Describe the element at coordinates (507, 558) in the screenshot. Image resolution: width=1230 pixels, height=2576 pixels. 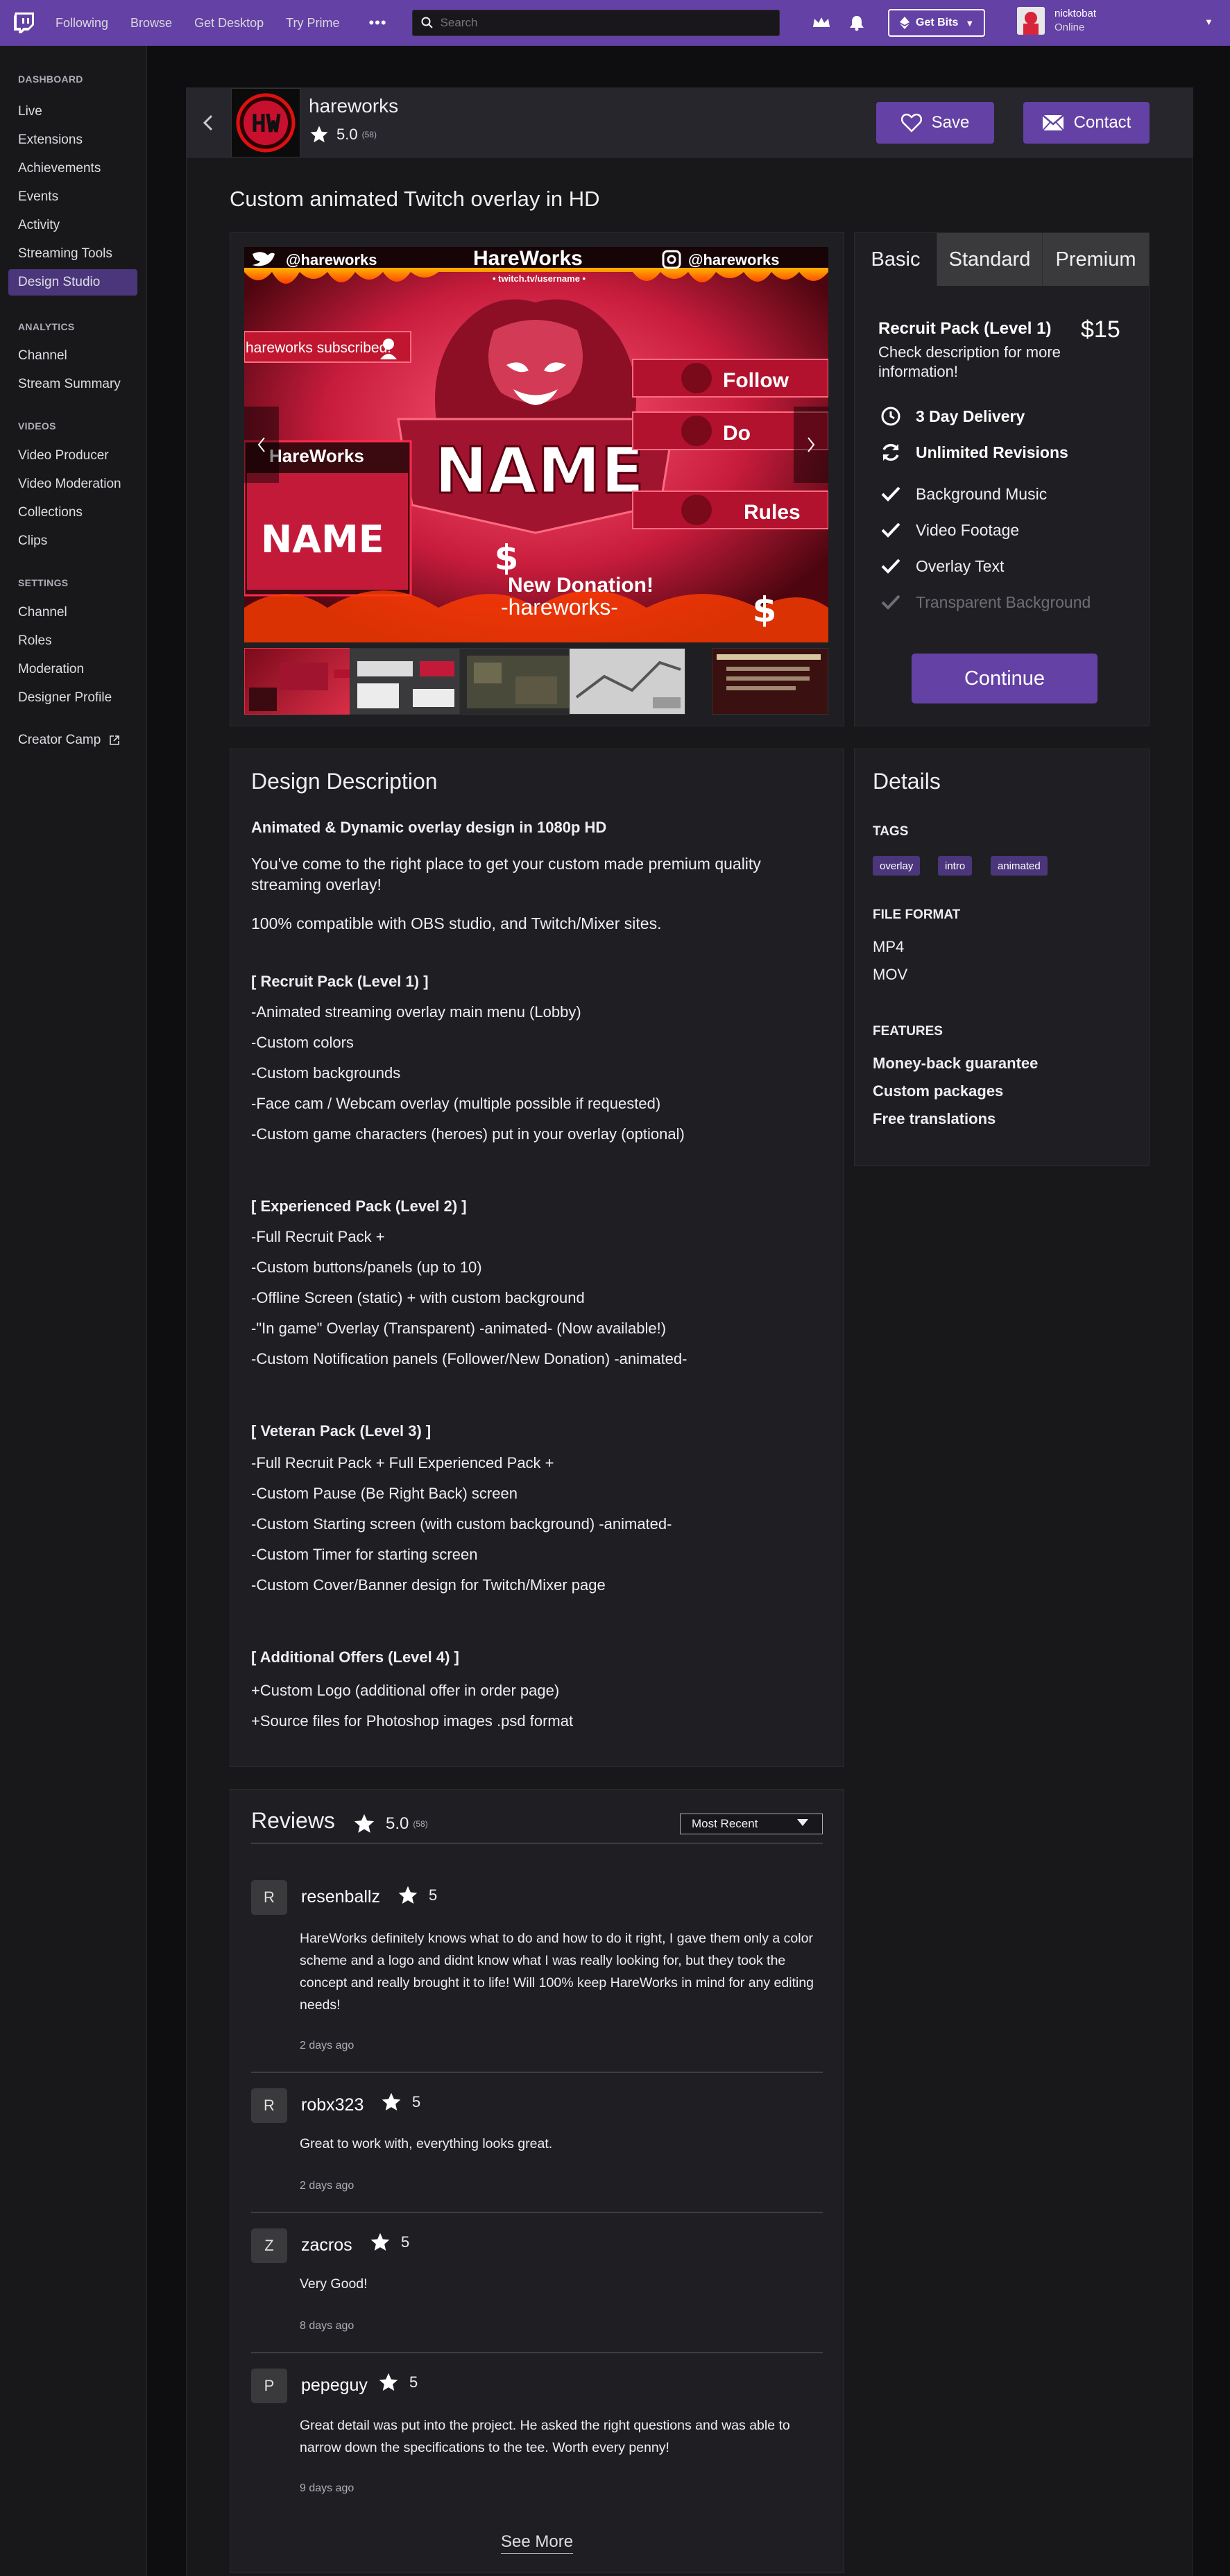
I see `dollar-sign-left: $` at that location.